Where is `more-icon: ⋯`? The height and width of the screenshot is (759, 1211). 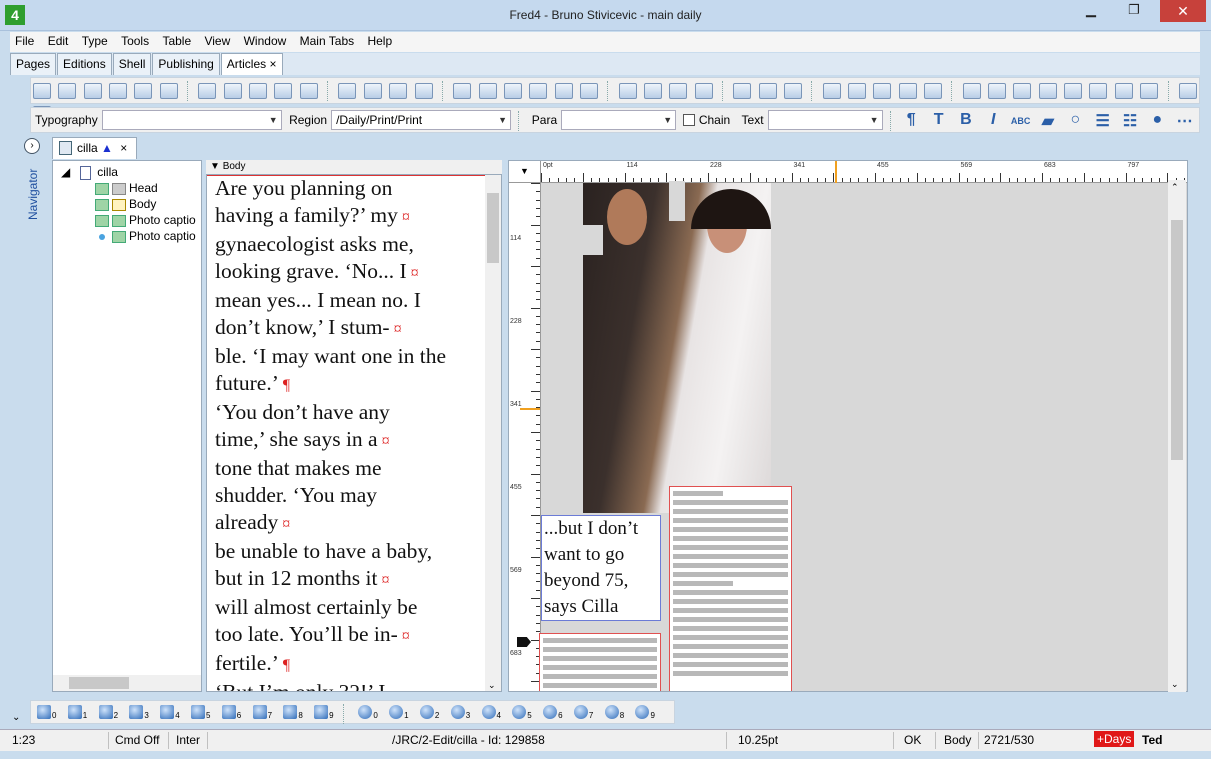
more-icon: ⋯ is located at coordinates (1185, 121).